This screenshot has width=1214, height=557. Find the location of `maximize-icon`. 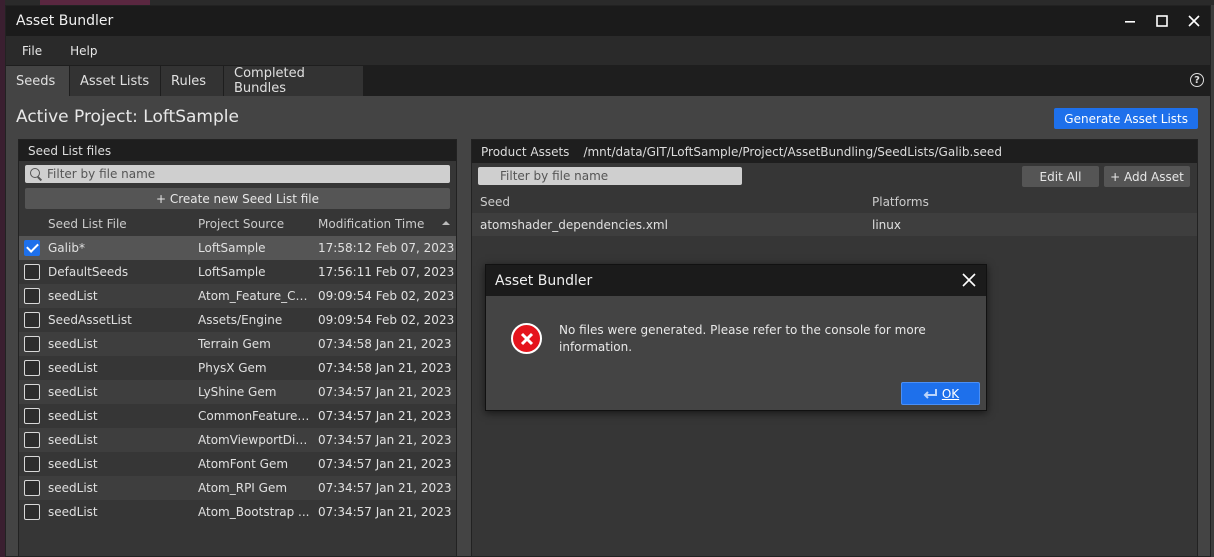

maximize-icon is located at coordinates (1162, 21).